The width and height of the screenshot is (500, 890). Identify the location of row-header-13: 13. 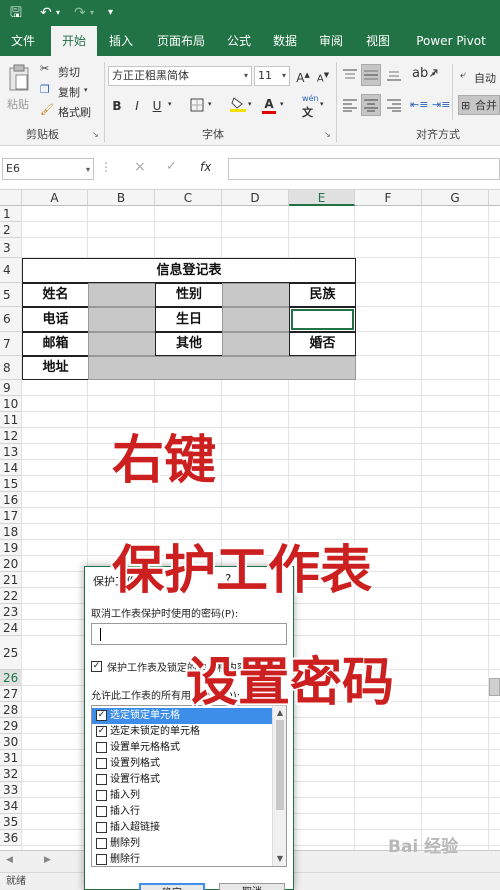
(11, 452).